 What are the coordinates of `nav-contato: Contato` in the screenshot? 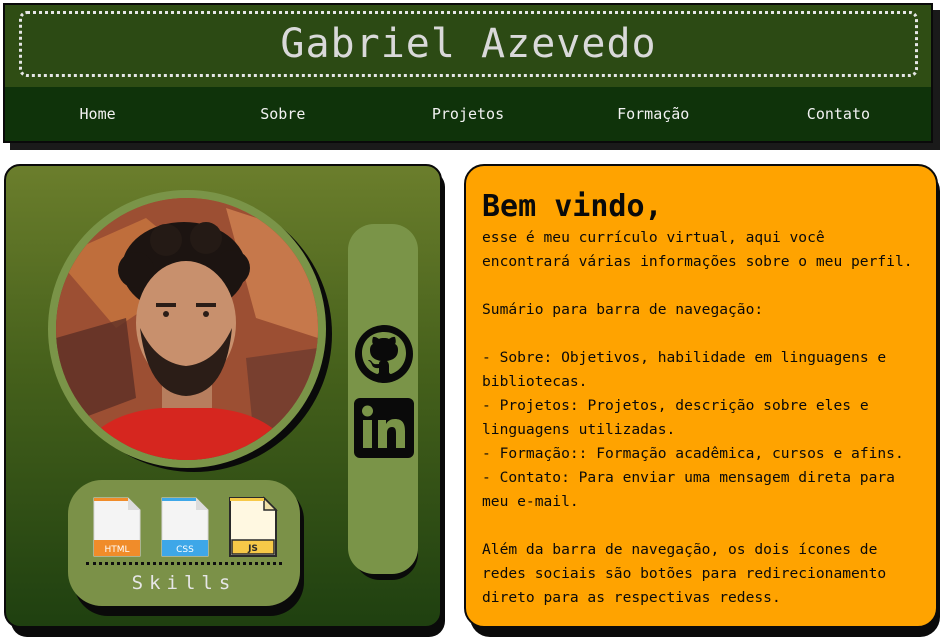 It's located at (838, 114).